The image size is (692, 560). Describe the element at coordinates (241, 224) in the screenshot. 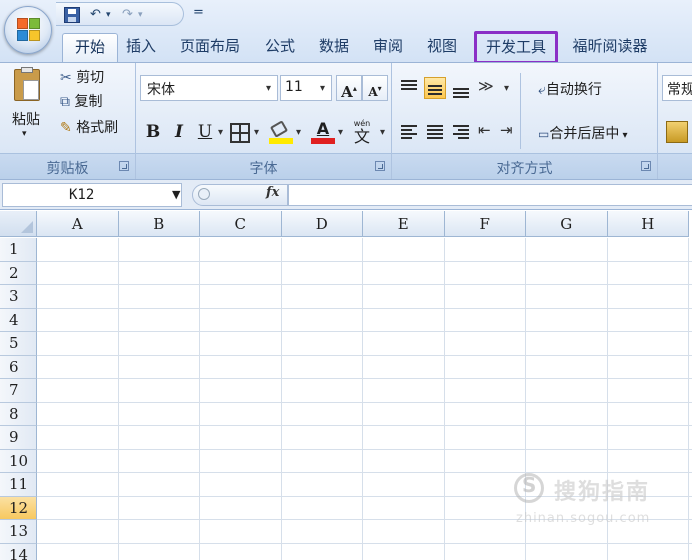

I see `column-header-c: C` at that location.